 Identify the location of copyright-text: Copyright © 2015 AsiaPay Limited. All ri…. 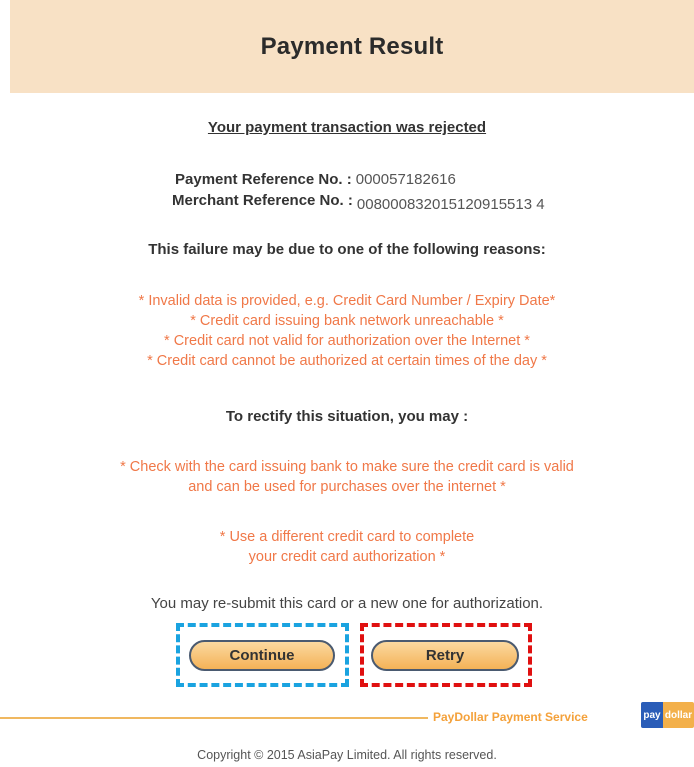
(347, 755).